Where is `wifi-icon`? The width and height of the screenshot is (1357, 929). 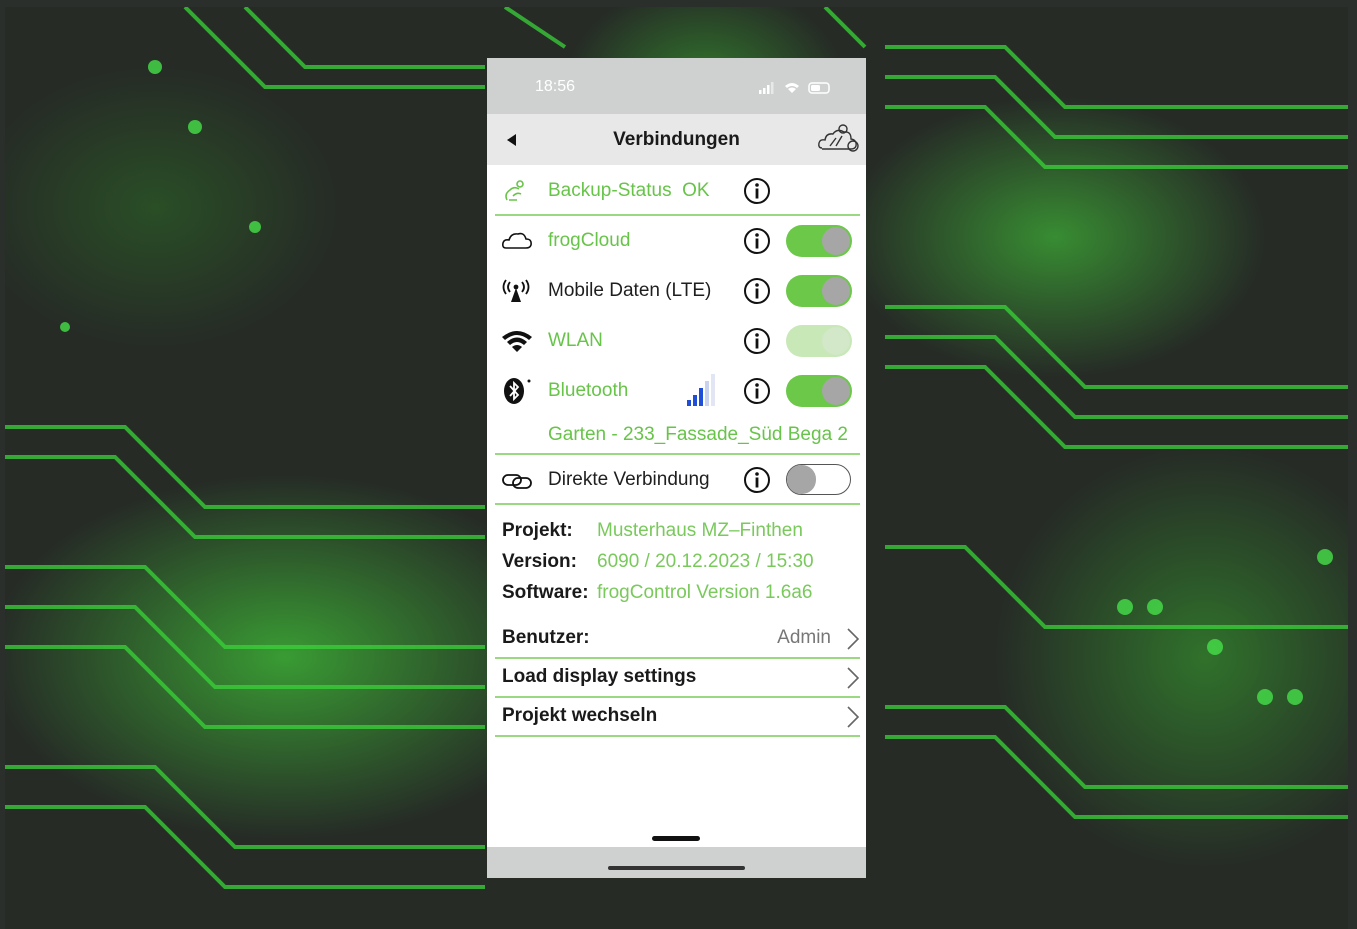
wifi-icon is located at coordinates (517, 341).